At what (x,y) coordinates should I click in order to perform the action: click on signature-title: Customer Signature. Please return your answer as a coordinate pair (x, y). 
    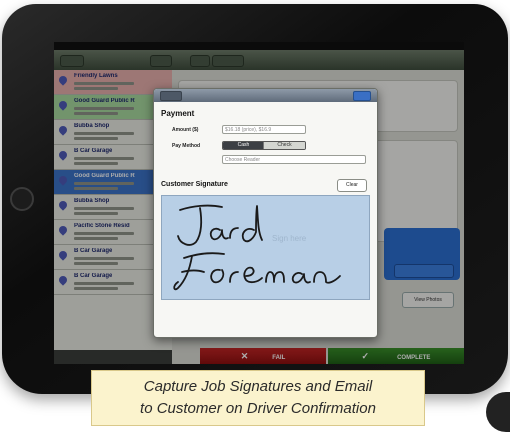
    Looking at the image, I should click on (194, 184).